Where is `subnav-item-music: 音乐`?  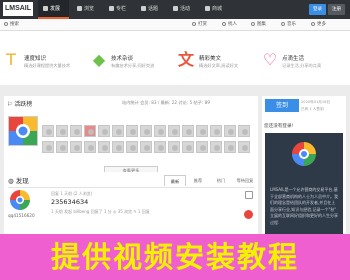 subnav-item-music: 音乐 is located at coordinates (288, 25).